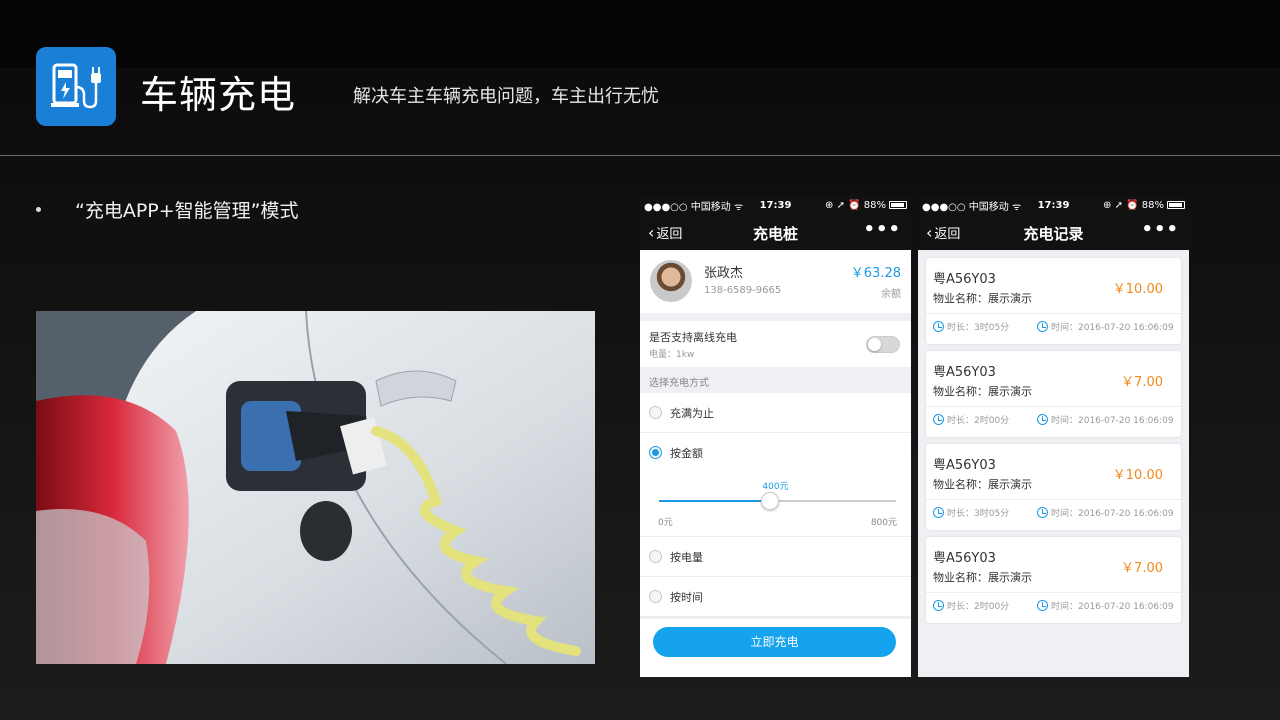 This screenshot has width=1280, height=720. What do you see at coordinates (774, 642) in the screenshot?
I see `start-charge-button: 立即充电` at bounding box center [774, 642].